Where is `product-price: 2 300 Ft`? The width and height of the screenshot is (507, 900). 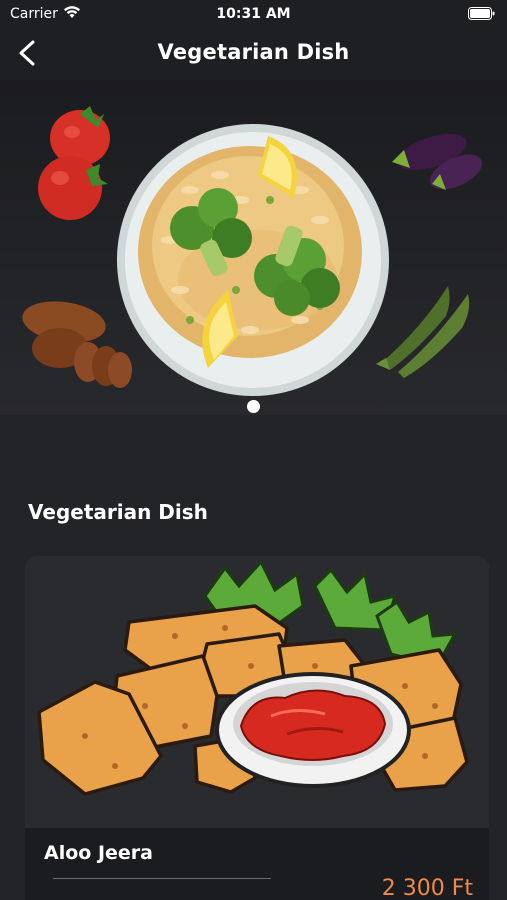 product-price: 2 300 Ft is located at coordinates (427, 888).